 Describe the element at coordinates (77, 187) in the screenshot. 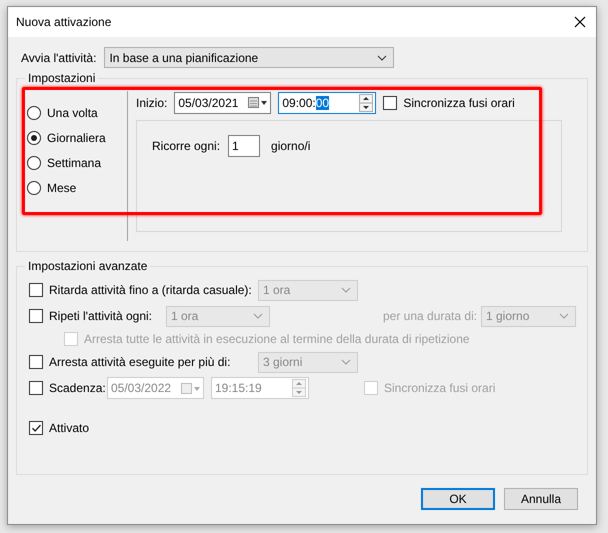

I see `frequency-radio: Mese` at that location.